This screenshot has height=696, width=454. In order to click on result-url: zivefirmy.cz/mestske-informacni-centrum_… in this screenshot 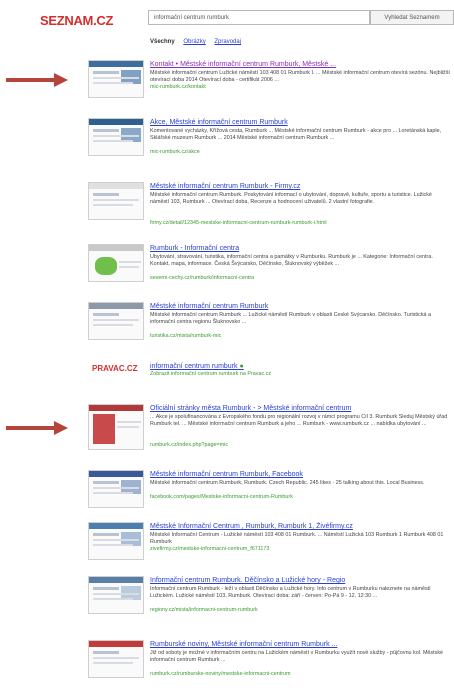, I will do `click(301, 549)`.